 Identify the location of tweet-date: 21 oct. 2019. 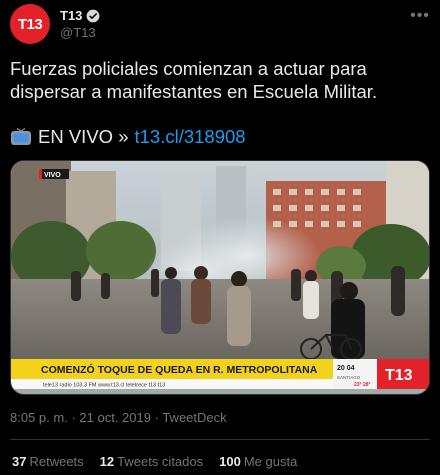
(115, 417).